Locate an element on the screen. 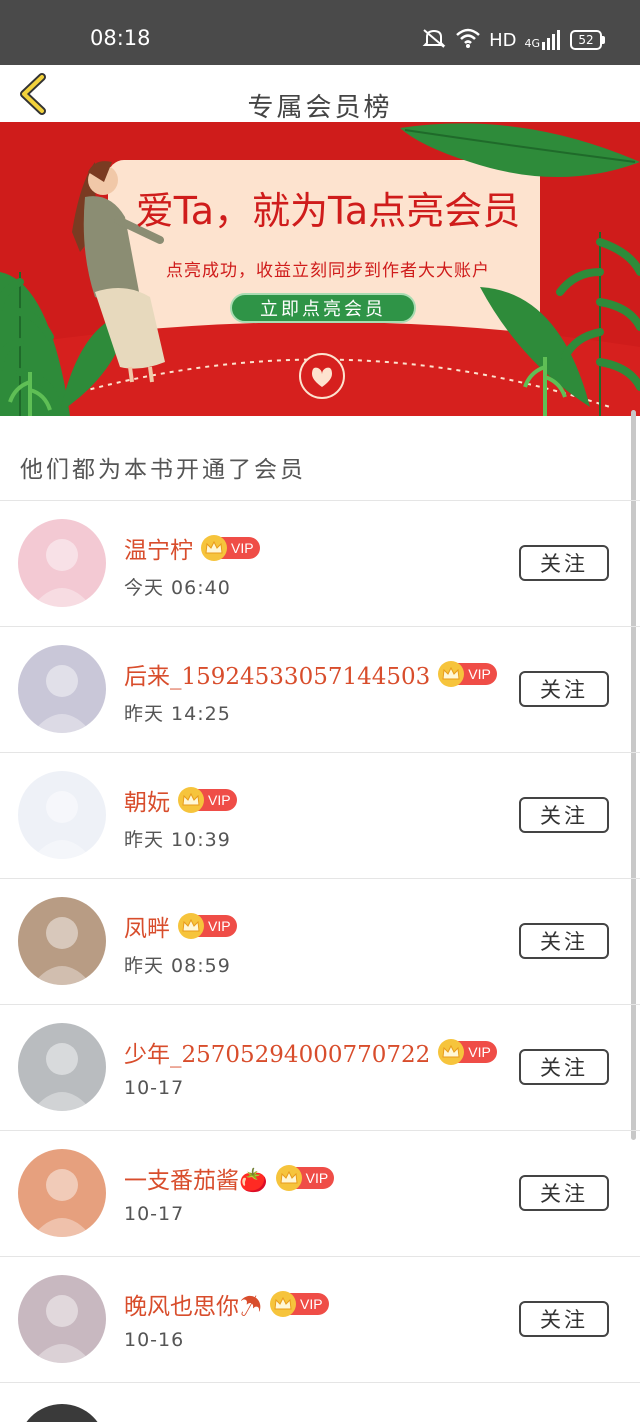 The image size is (640, 1422). member-row: 凤畔 VIP 昨天 08:59 关注 is located at coordinates (320, 942).